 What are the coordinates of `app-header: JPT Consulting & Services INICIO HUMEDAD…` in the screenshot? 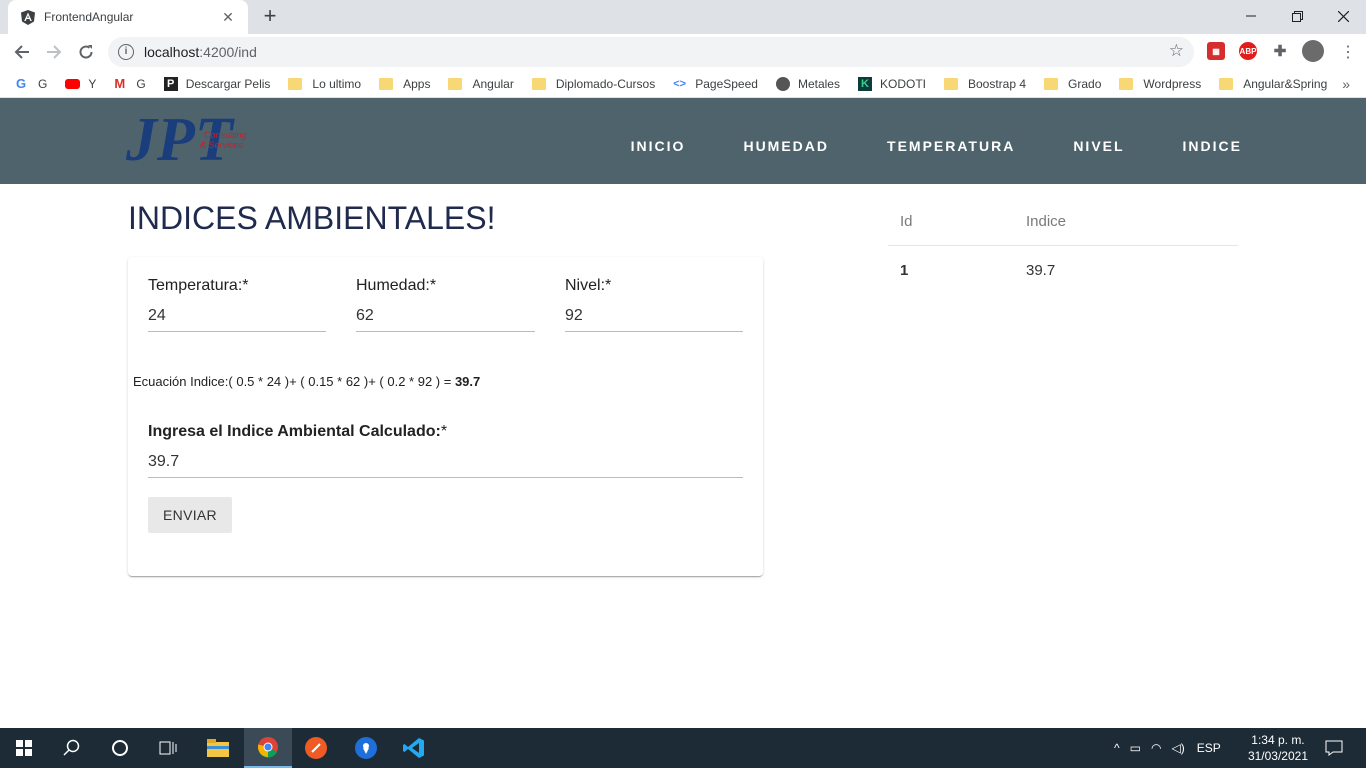 It's located at (683, 141).